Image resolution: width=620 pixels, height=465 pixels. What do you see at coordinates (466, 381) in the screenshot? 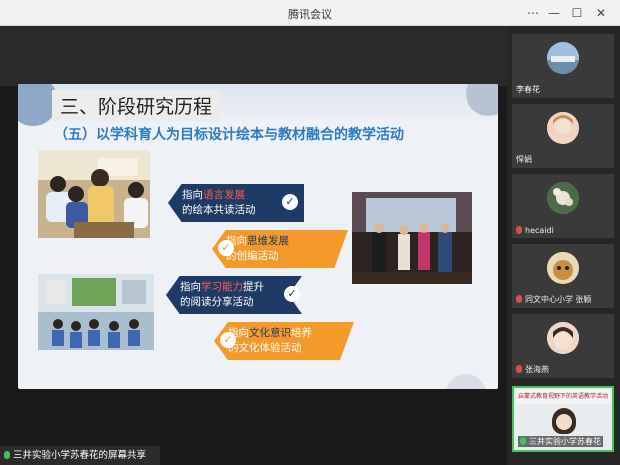
I see `decor-circle` at bounding box center [466, 381].